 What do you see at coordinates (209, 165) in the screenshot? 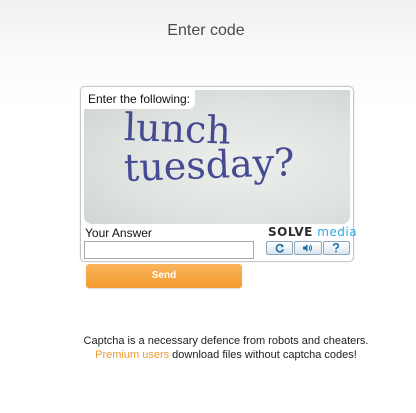
I see `captcha-text-line2: tuesday?` at bounding box center [209, 165].